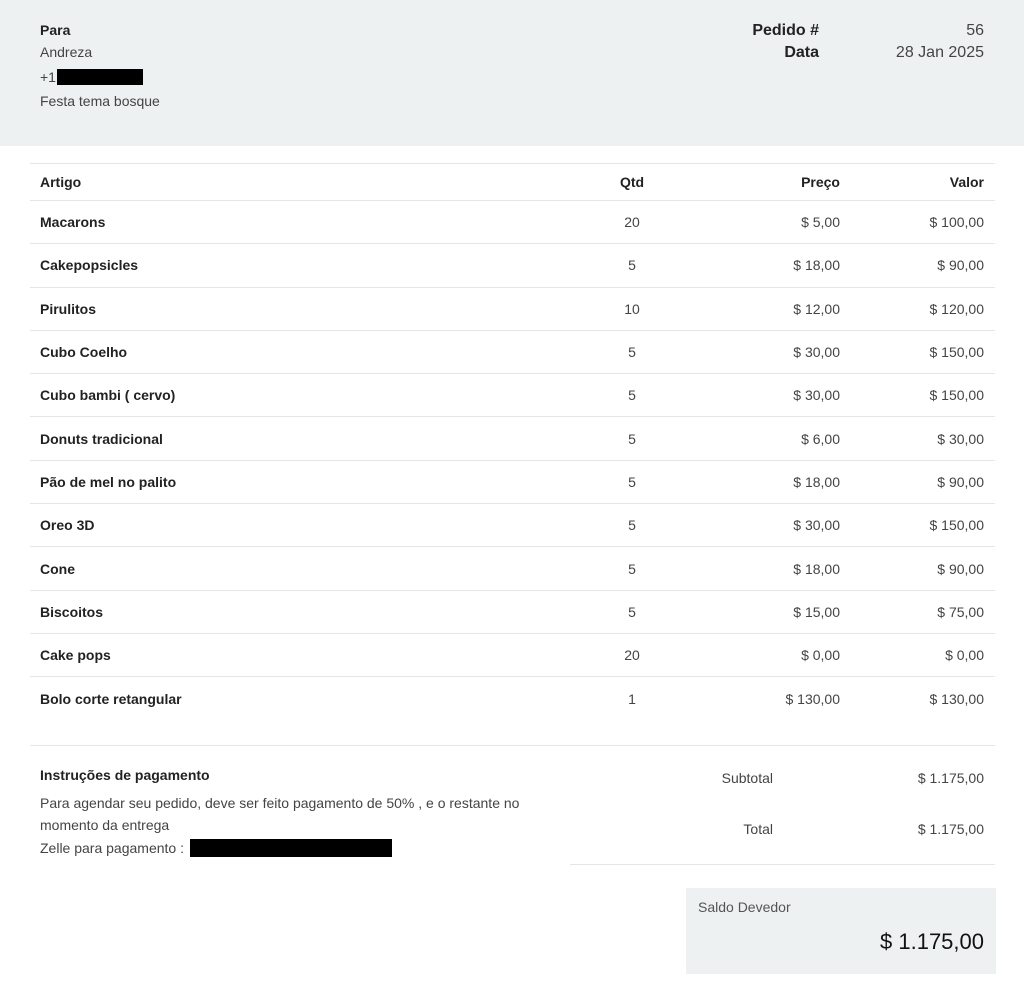 This screenshot has height=999, width=1024. I want to click on item-name: Bolo corte retangular, so click(111, 698).